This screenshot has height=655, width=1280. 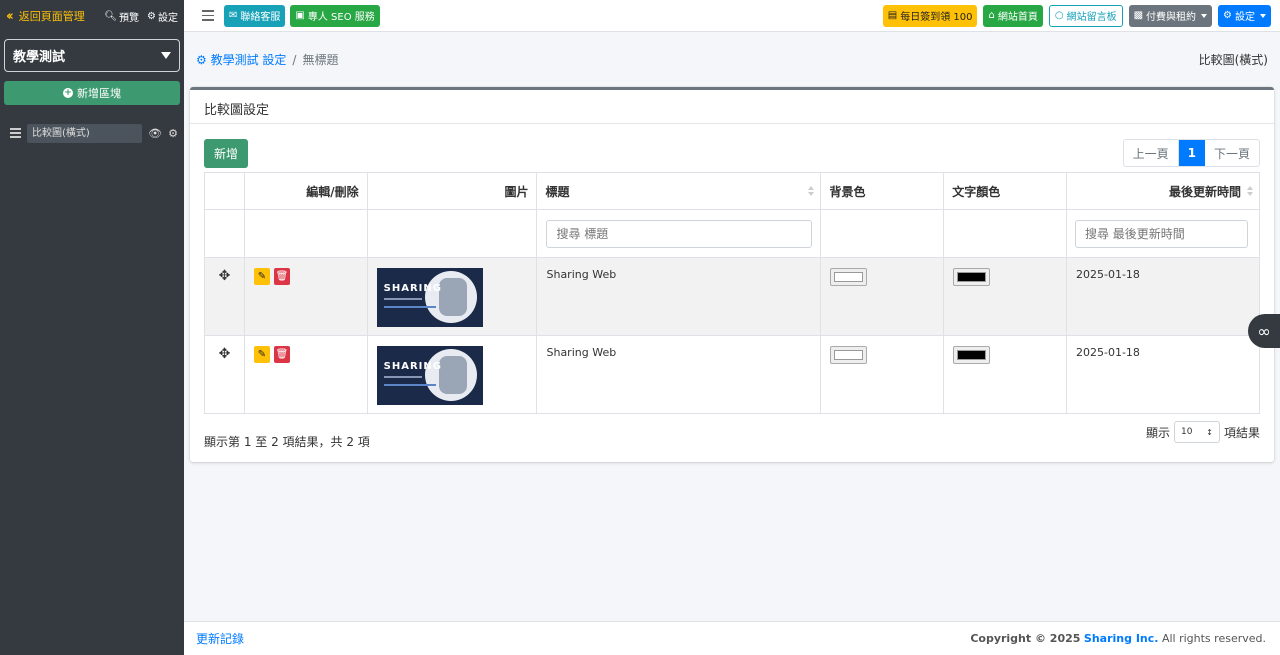 I want to click on preview-link: 🔍︎ 預覽, so click(x=121, y=16).